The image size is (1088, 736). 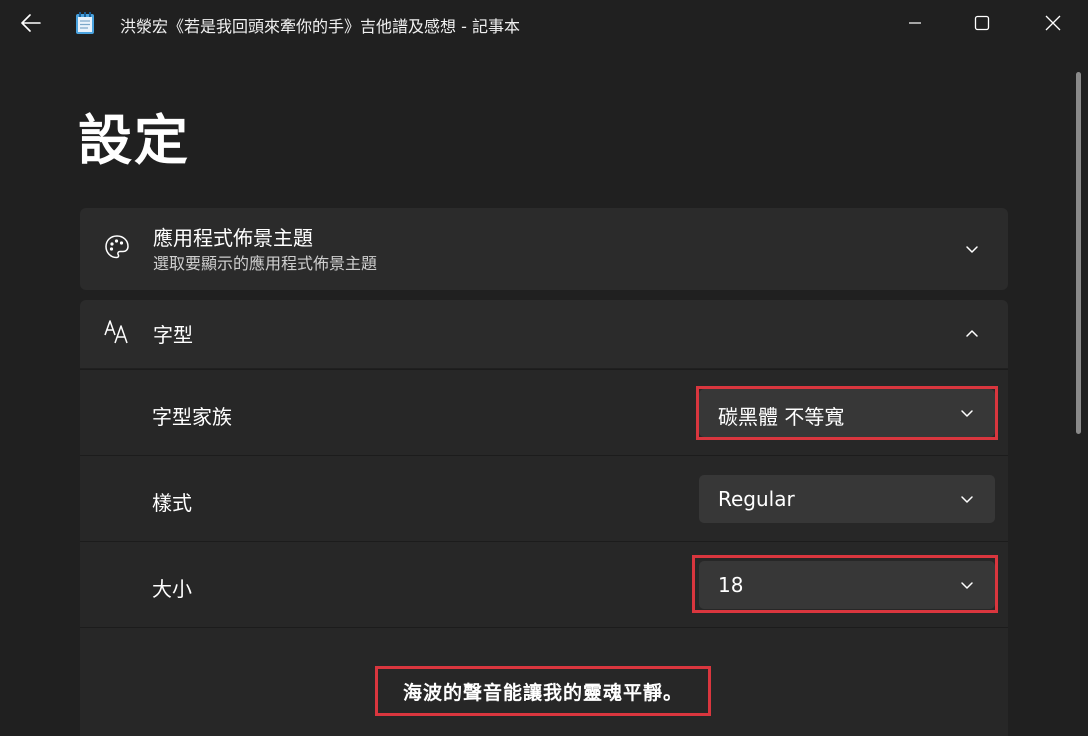 What do you see at coordinates (544, 249) in the screenshot?
I see `theme-settings-card: 應用程式佈景主題 選取要顯示的應用程式佈景主題` at bounding box center [544, 249].